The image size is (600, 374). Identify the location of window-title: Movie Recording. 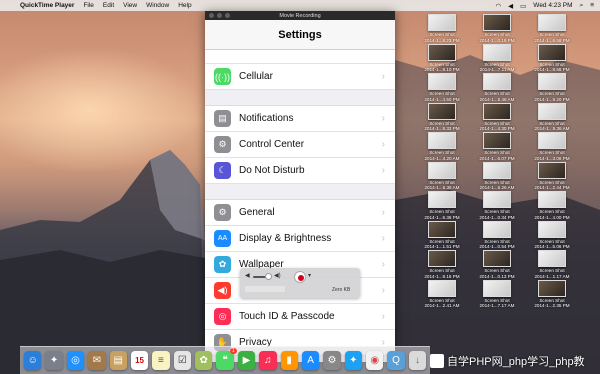
(300, 15).